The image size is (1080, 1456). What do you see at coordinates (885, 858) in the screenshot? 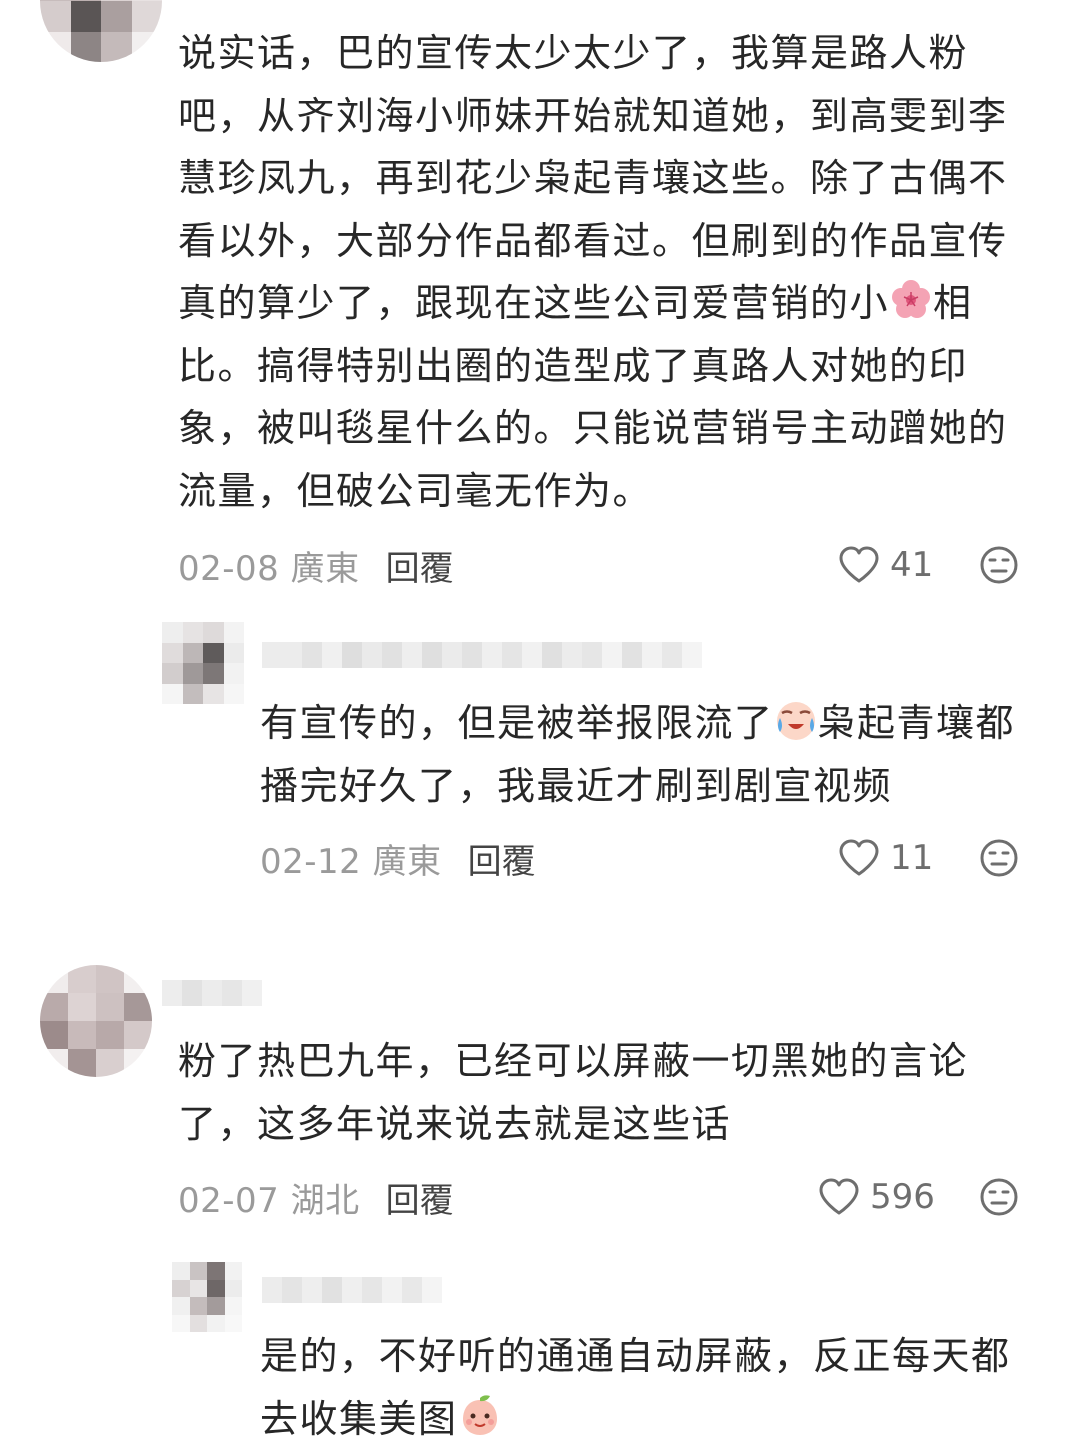
I see `like-button: 11` at bounding box center [885, 858].